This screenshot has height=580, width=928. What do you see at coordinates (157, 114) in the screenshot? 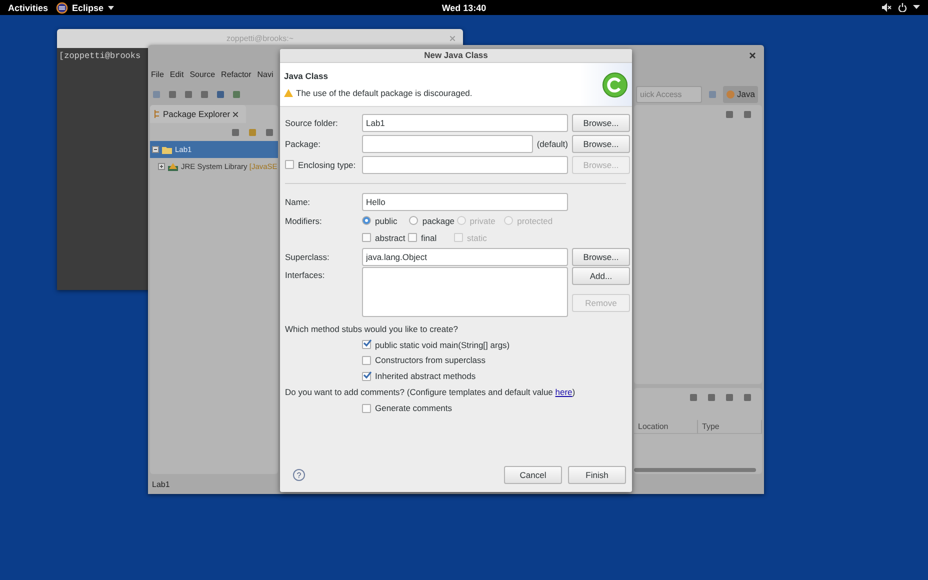
I see `hierarchy-icon` at bounding box center [157, 114].